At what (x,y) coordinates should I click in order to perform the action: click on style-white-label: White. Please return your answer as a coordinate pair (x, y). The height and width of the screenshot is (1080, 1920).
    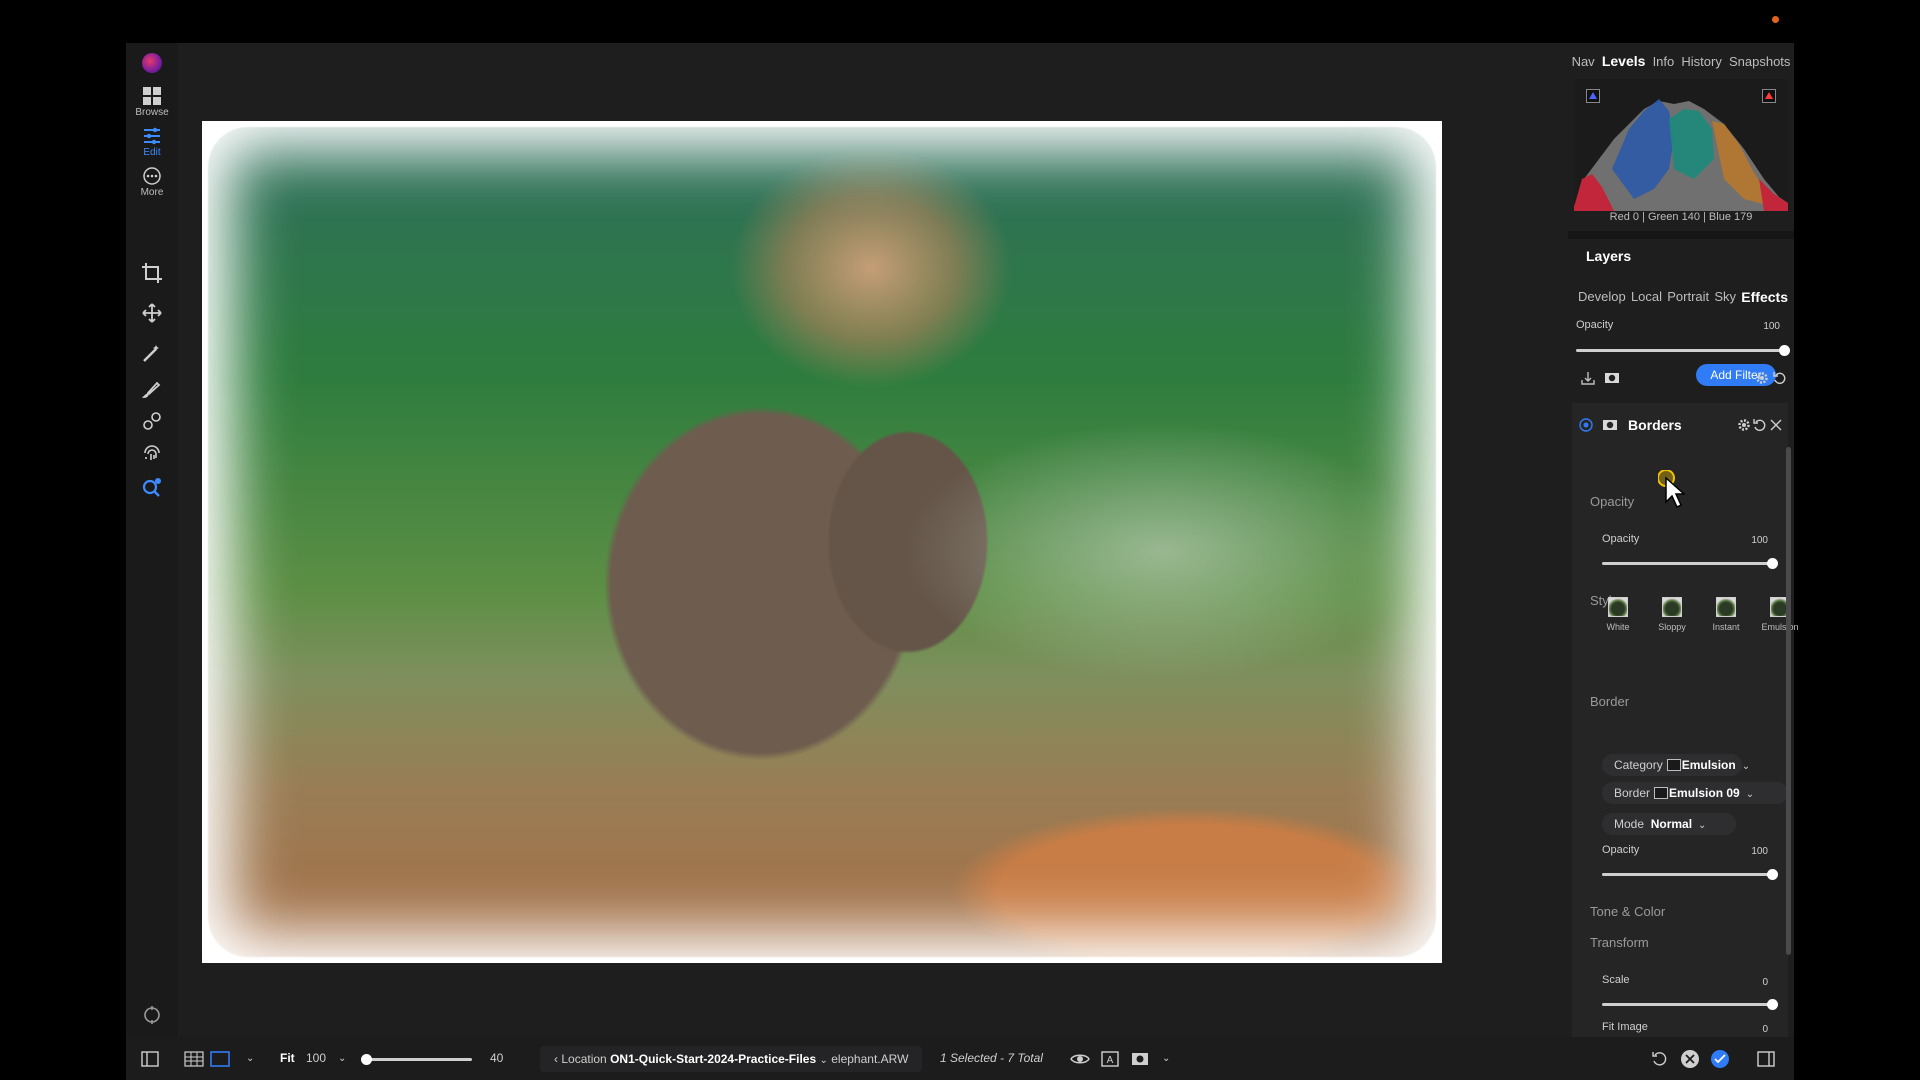
    Looking at the image, I should click on (1618, 627).